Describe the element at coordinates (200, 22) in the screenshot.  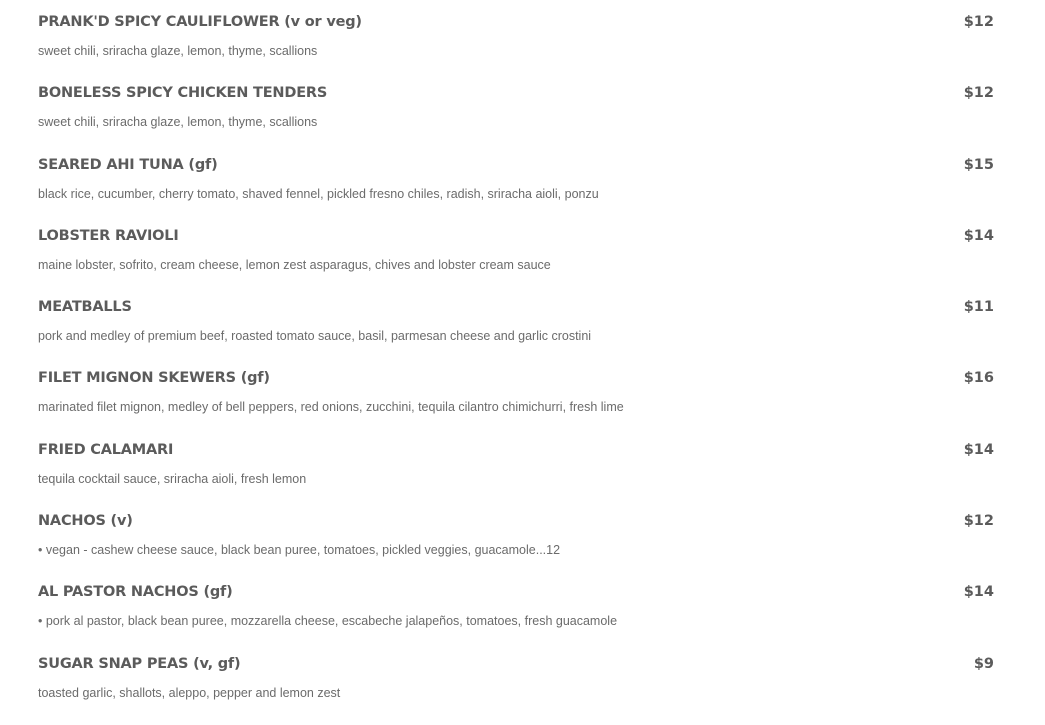
I see `item-name: PRANK'D SPICY CAULIFLOWER (v or veg)` at that location.